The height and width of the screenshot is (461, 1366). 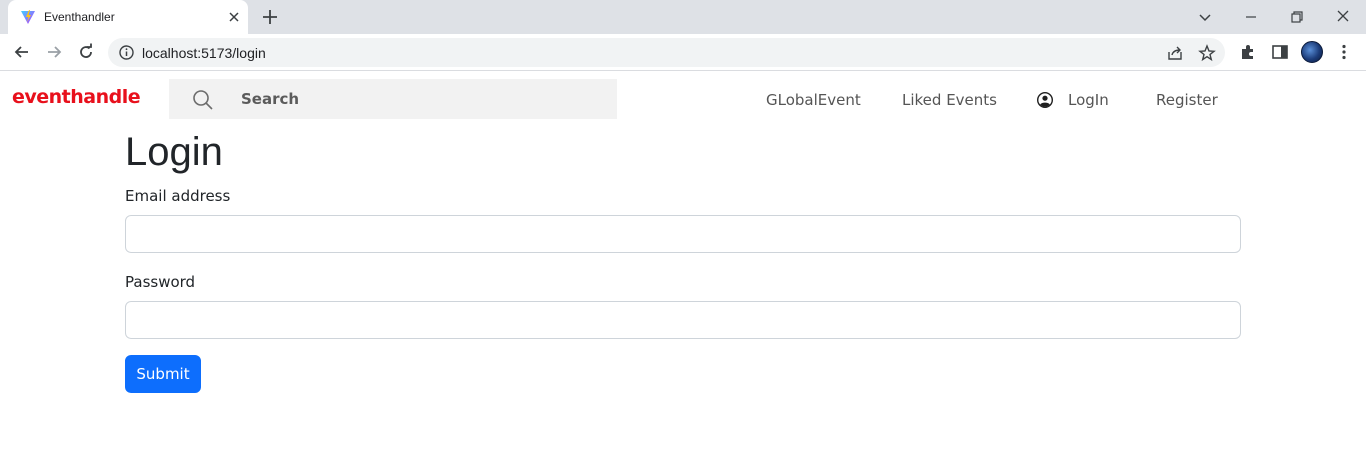 What do you see at coordinates (813, 100) in the screenshot?
I see `nav-link-global-event: GLobalEvent` at bounding box center [813, 100].